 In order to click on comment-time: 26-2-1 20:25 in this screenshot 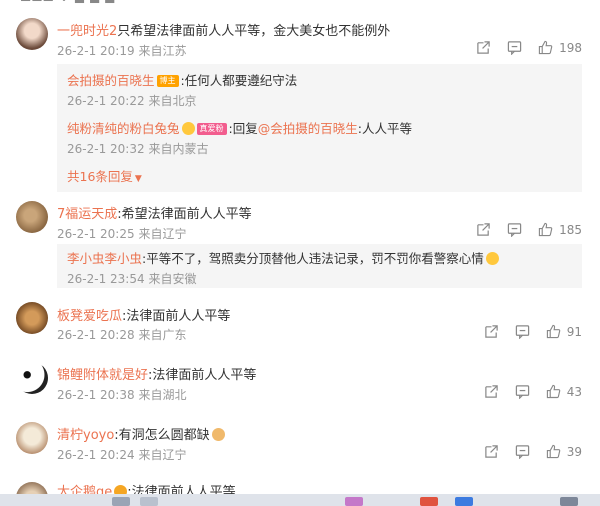, I will do `click(96, 234)`.